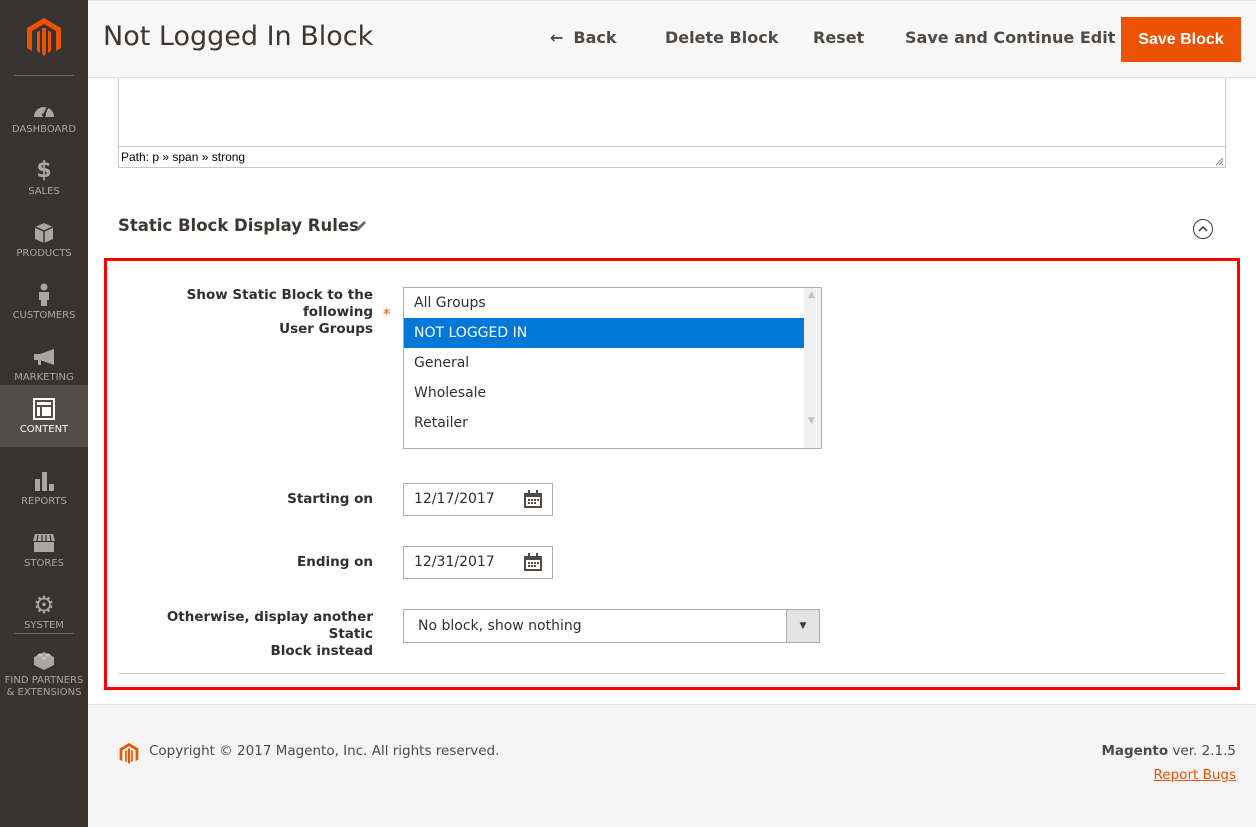 This screenshot has width=1256, height=827. I want to click on back-button: ← Back, so click(583, 37).